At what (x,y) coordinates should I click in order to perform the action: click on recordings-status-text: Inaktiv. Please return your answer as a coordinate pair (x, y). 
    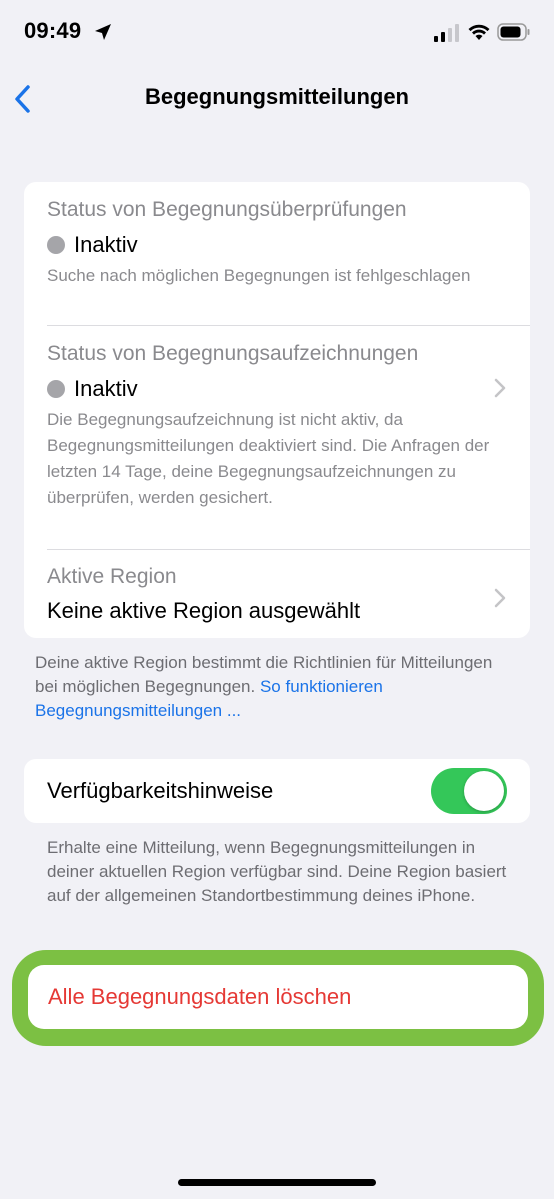
    Looking at the image, I should click on (106, 388).